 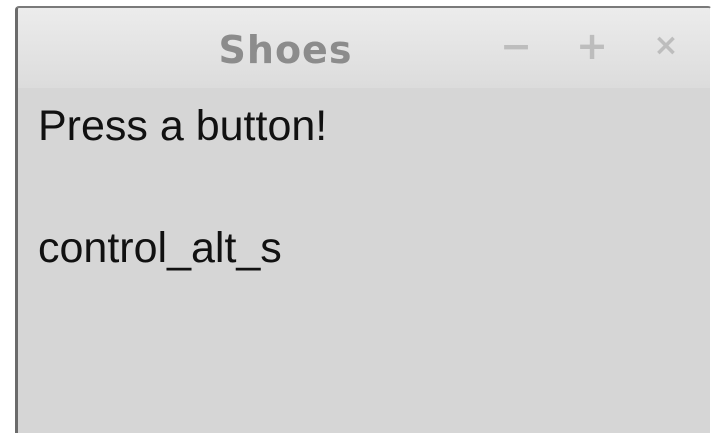 What do you see at coordinates (666, 46) in the screenshot?
I see `close-icon: ×` at bounding box center [666, 46].